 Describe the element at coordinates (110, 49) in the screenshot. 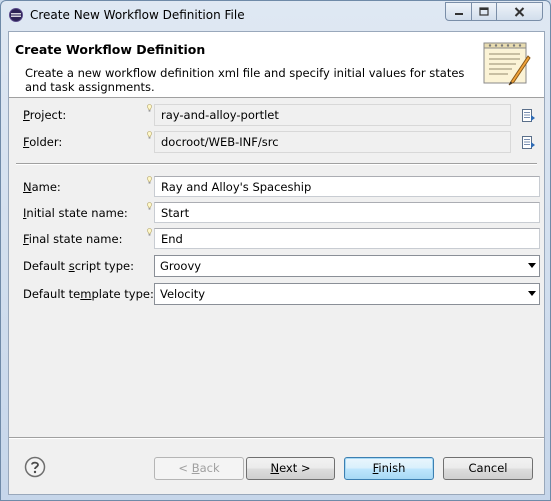

I see `banner-title: Create Workflow Definition` at that location.